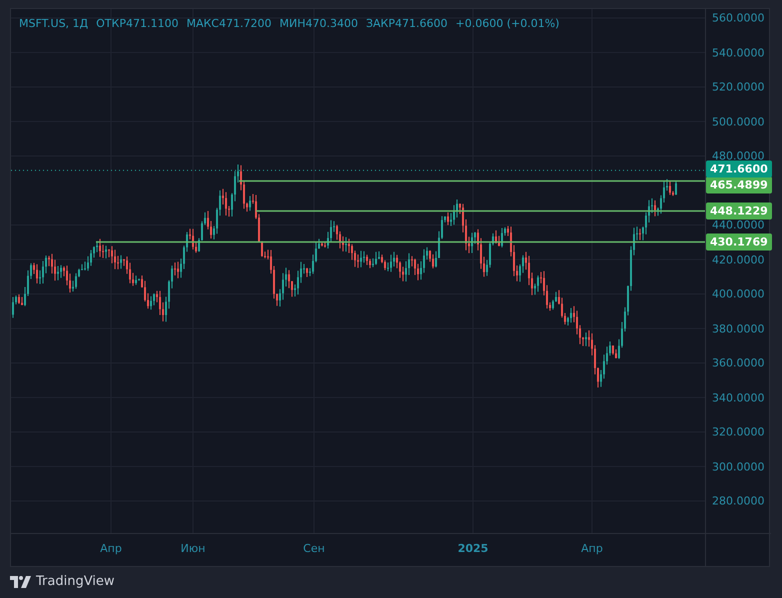 The width and height of the screenshot is (782, 598). Describe the element at coordinates (75, 581) in the screenshot. I see `brand-name: TradingView` at that location.